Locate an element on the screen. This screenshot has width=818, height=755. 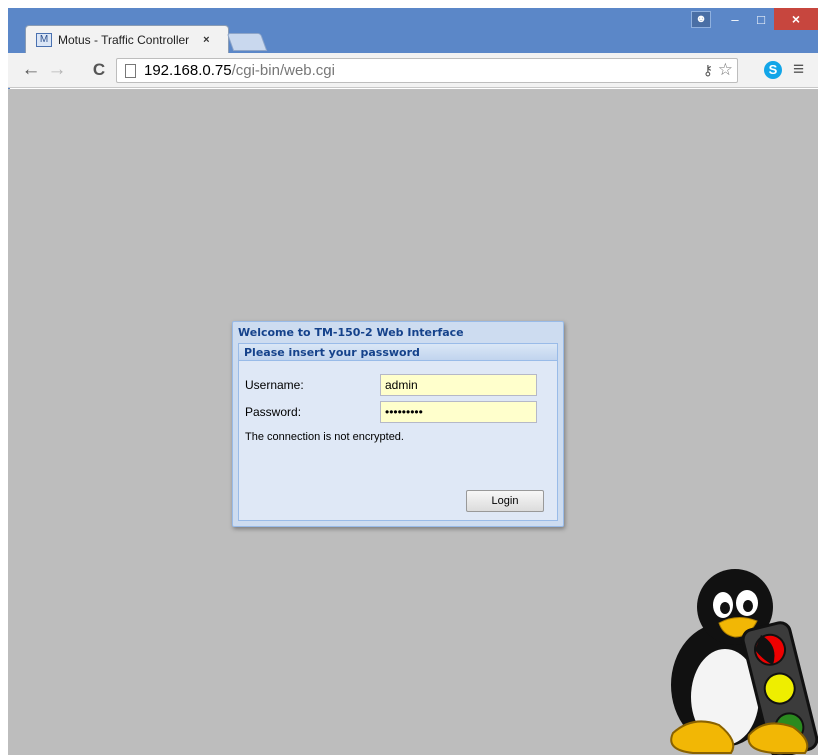
page-icon is located at coordinates (130, 70).